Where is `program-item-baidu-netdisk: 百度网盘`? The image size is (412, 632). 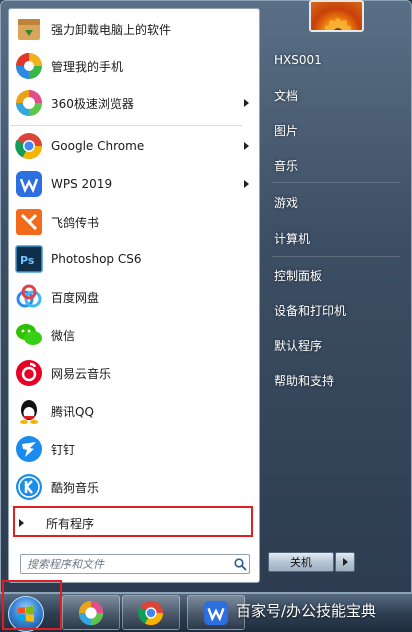 program-item-baidu-netdisk: 百度网盘 is located at coordinates (134, 297).